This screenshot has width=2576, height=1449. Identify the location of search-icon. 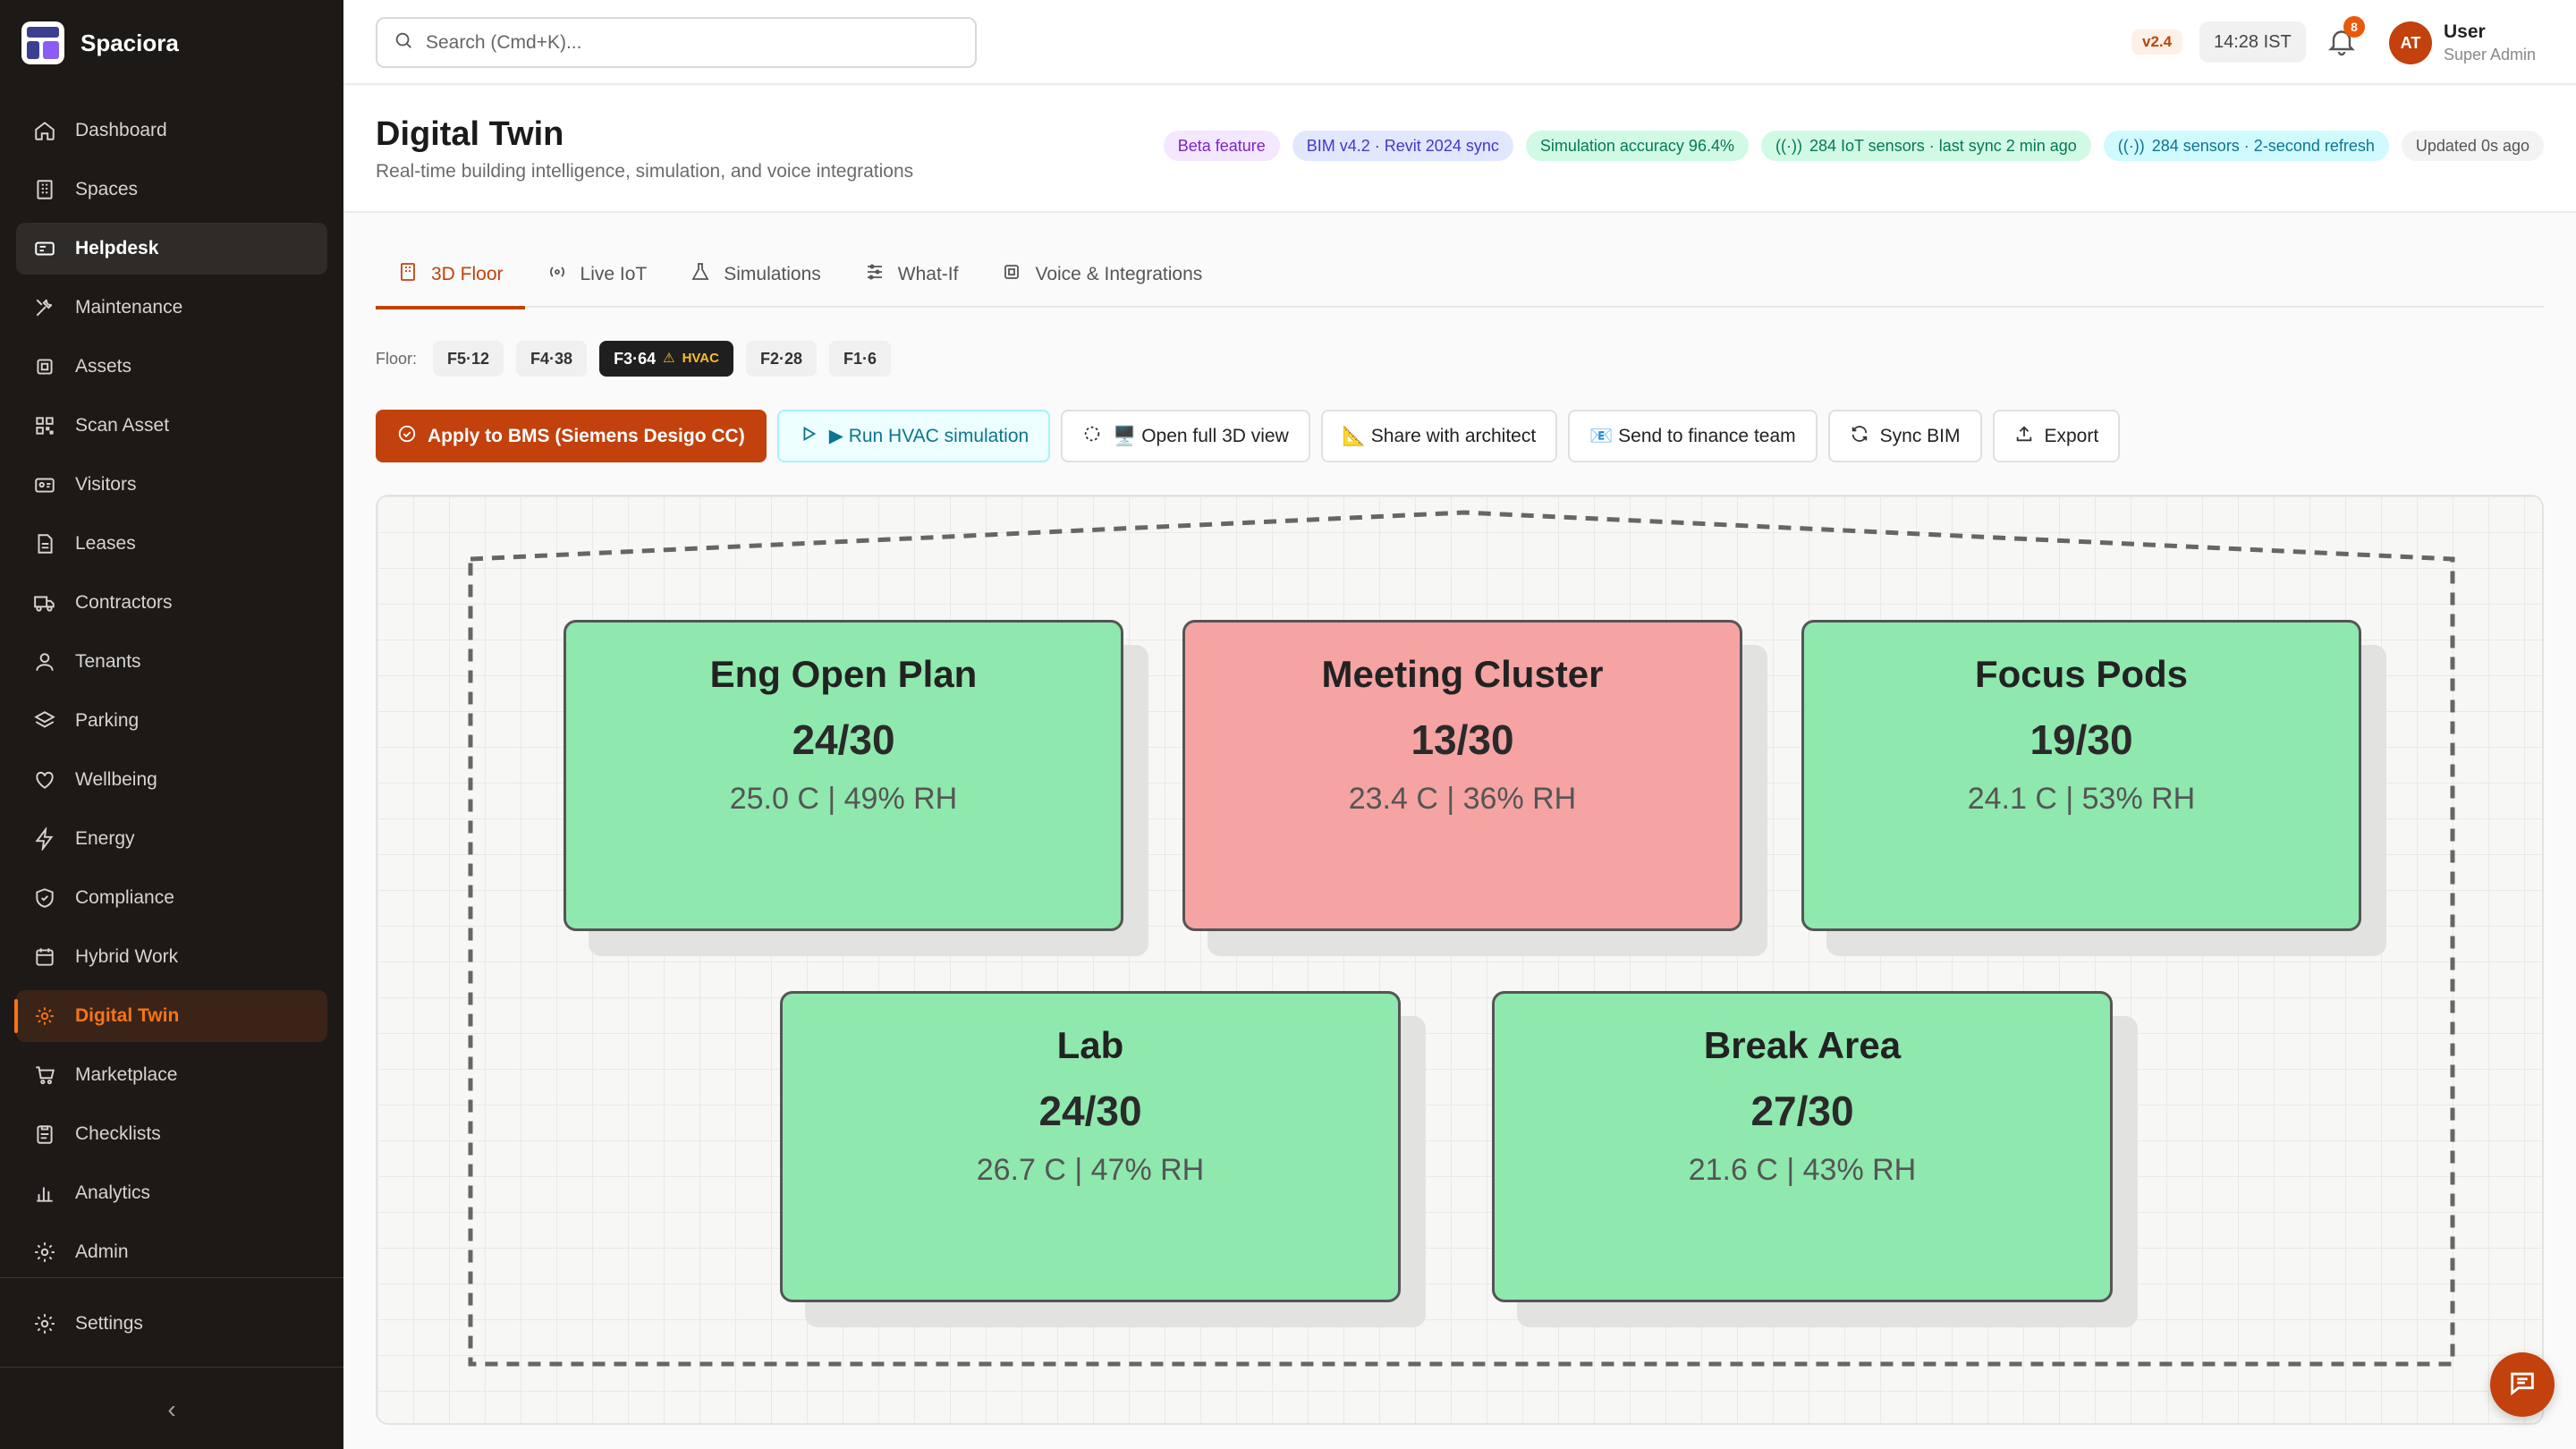
(403, 42).